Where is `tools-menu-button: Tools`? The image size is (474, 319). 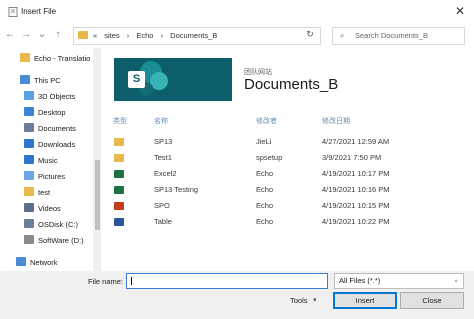 tools-menu-button: Tools is located at coordinates (299, 300).